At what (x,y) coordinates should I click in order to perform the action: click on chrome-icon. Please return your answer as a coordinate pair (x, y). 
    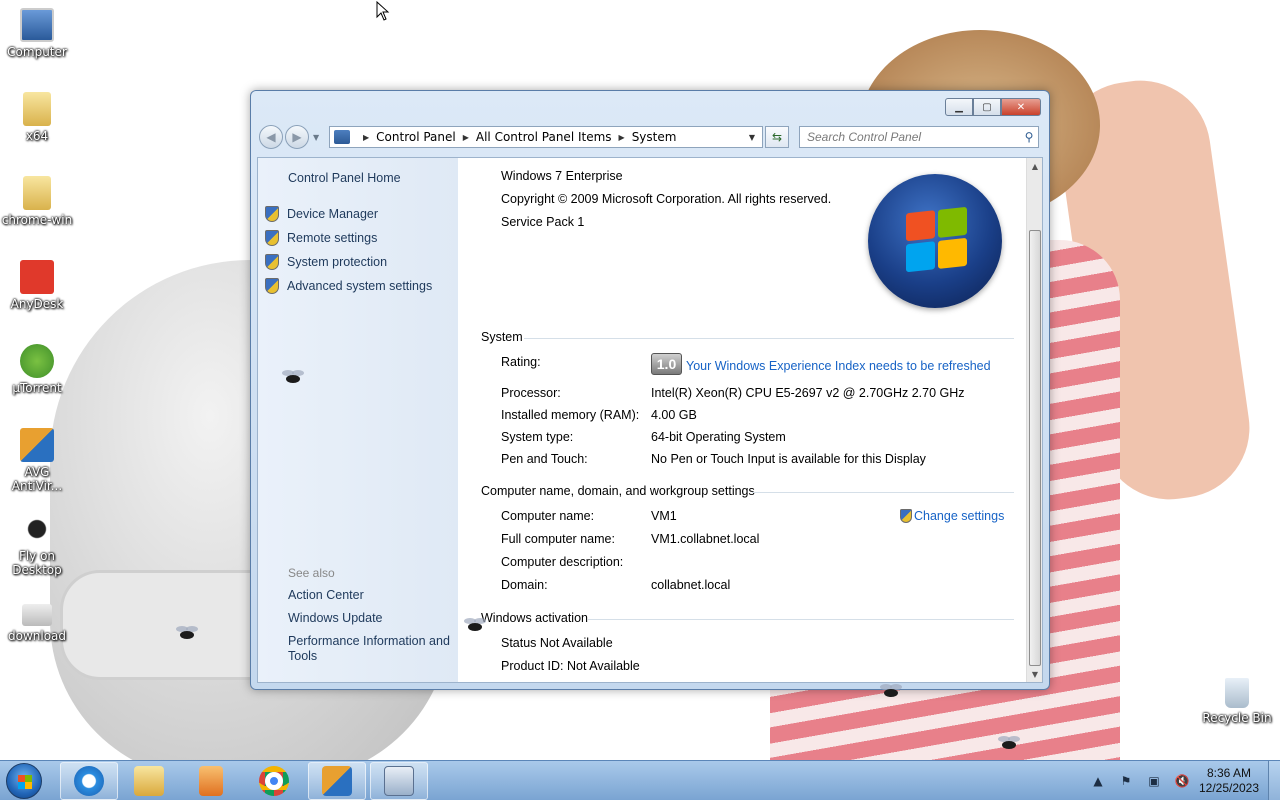
    Looking at the image, I should click on (274, 781).